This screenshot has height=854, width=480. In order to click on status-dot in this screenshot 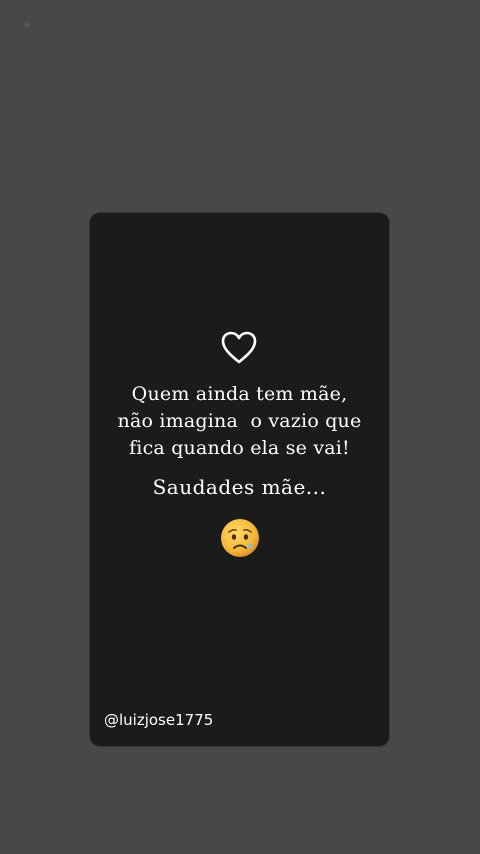, I will do `click(27, 25)`.